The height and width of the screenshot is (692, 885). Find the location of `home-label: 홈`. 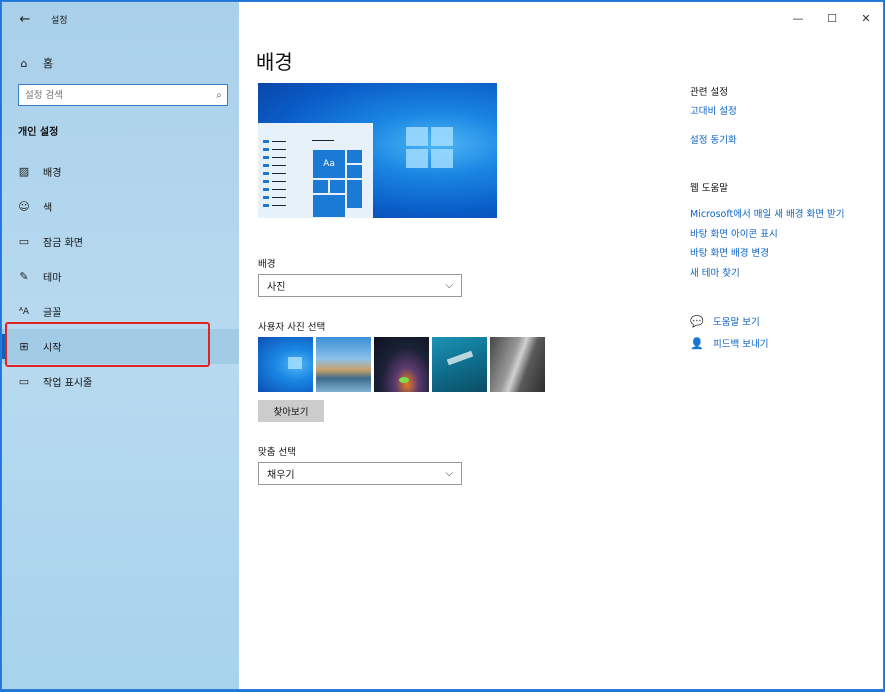

home-label: 홈 is located at coordinates (48, 63).